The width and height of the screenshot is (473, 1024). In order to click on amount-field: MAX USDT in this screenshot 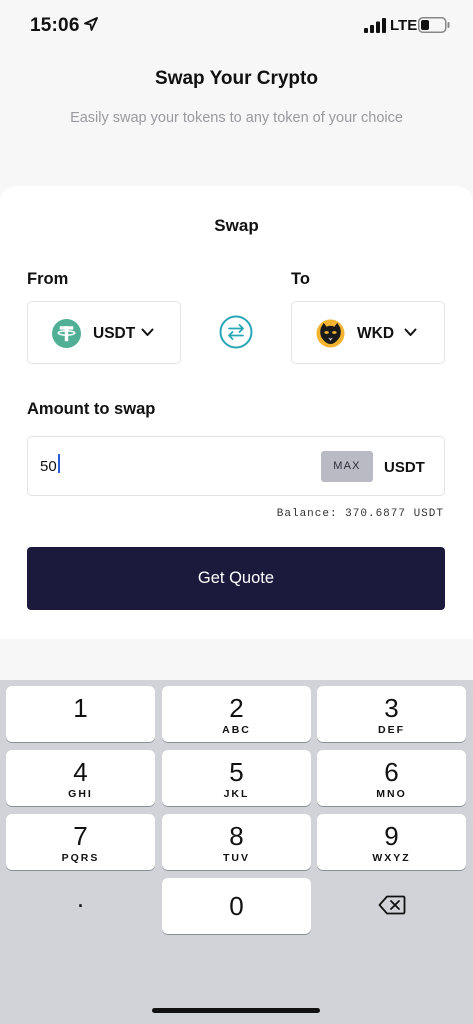, I will do `click(236, 466)`.